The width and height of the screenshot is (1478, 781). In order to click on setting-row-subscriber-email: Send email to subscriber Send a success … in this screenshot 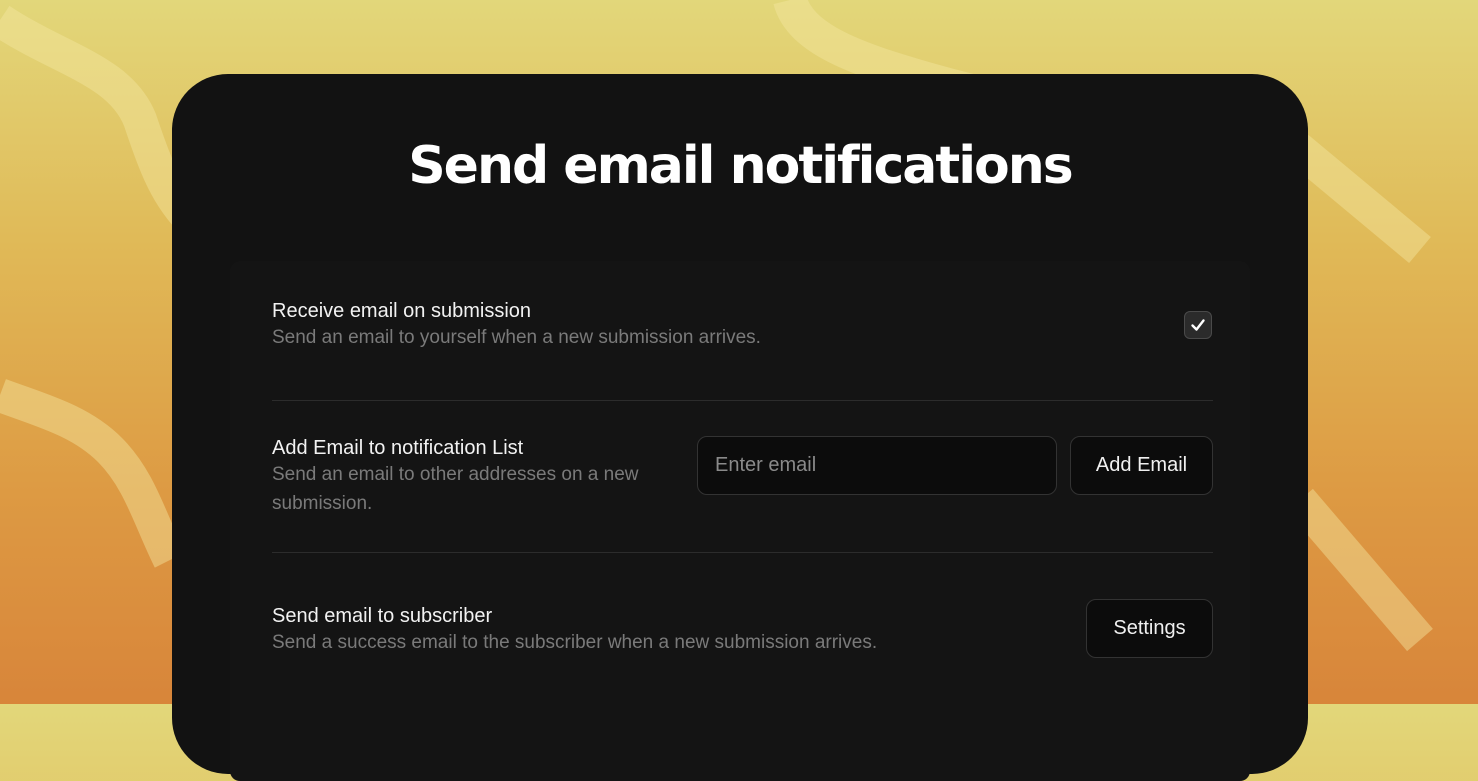, I will do `click(742, 629)`.